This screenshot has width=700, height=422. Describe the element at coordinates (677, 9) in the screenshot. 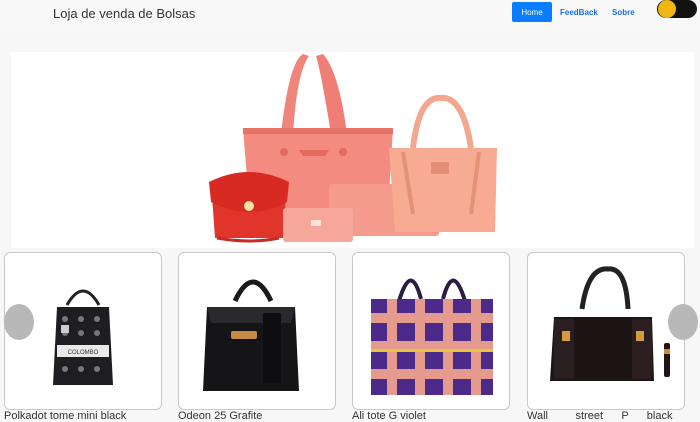

I see `theme-toggle` at that location.